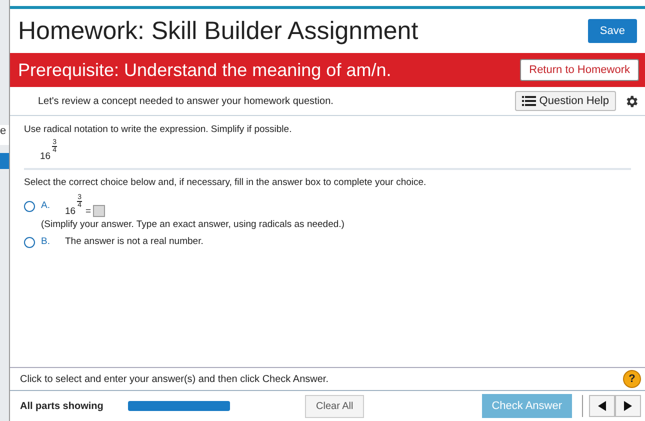 This screenshot has width=645, height=421. I want to click on banner-text: Prerequisite: Understand the meaning of am/n., so click(205, 70).